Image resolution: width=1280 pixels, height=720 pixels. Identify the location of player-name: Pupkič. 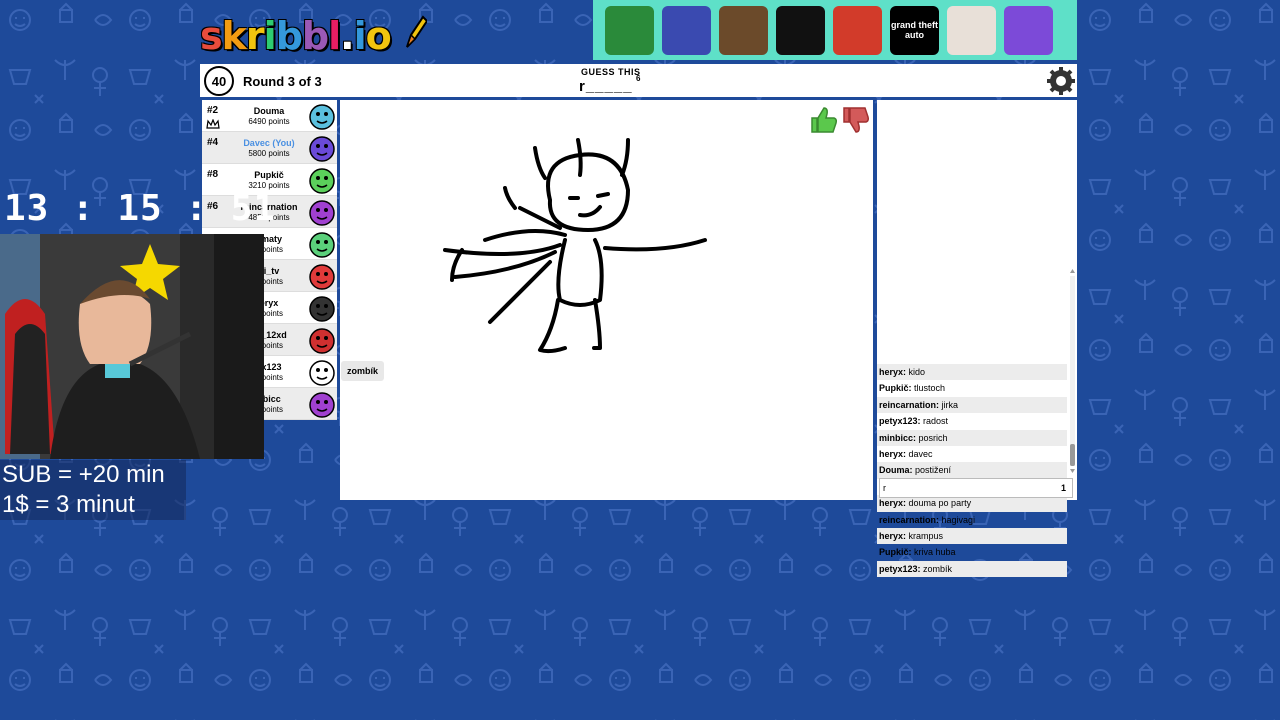
(269, 175).